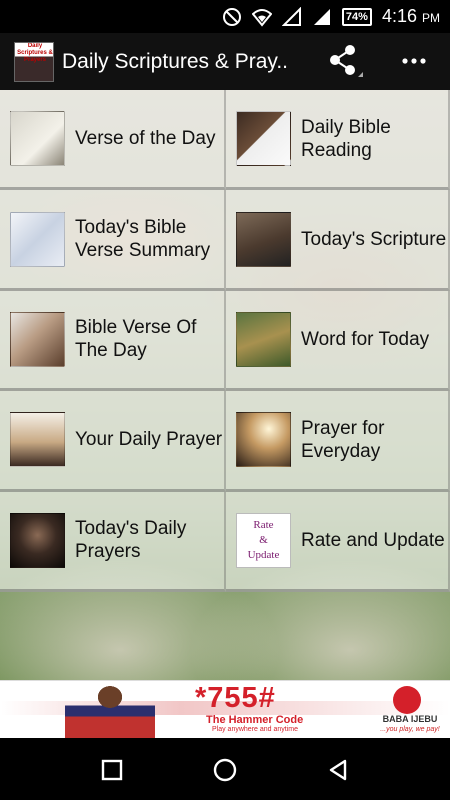 Image resolution: width=450 pixels, height=800 pixels. What do you see at coordinates (322, 17) in the screenshot?
I see `signal-full-icon` at bounding box center [322, 17].